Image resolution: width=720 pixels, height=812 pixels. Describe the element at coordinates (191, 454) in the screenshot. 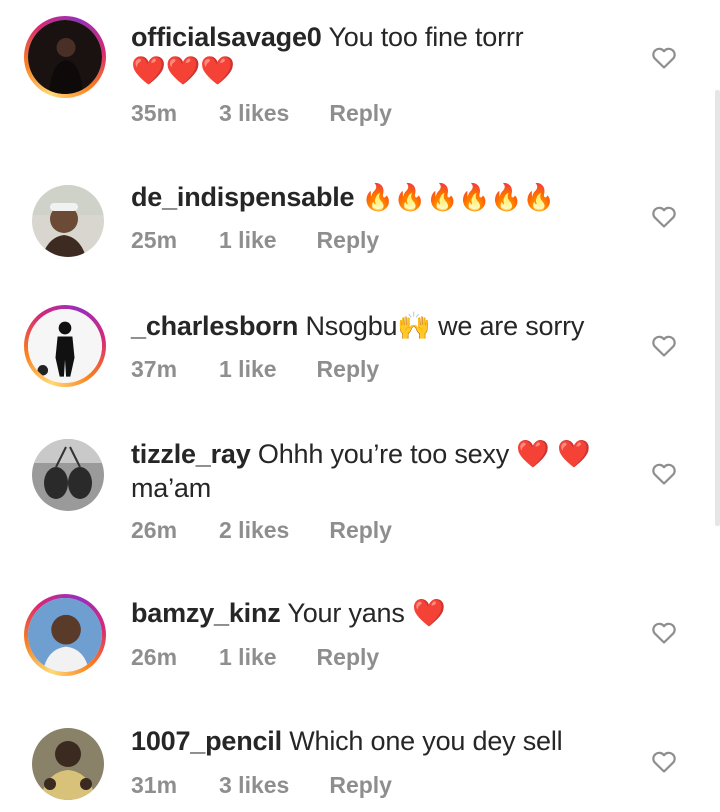

I see `comment-username: tizzle_ray` at that location.